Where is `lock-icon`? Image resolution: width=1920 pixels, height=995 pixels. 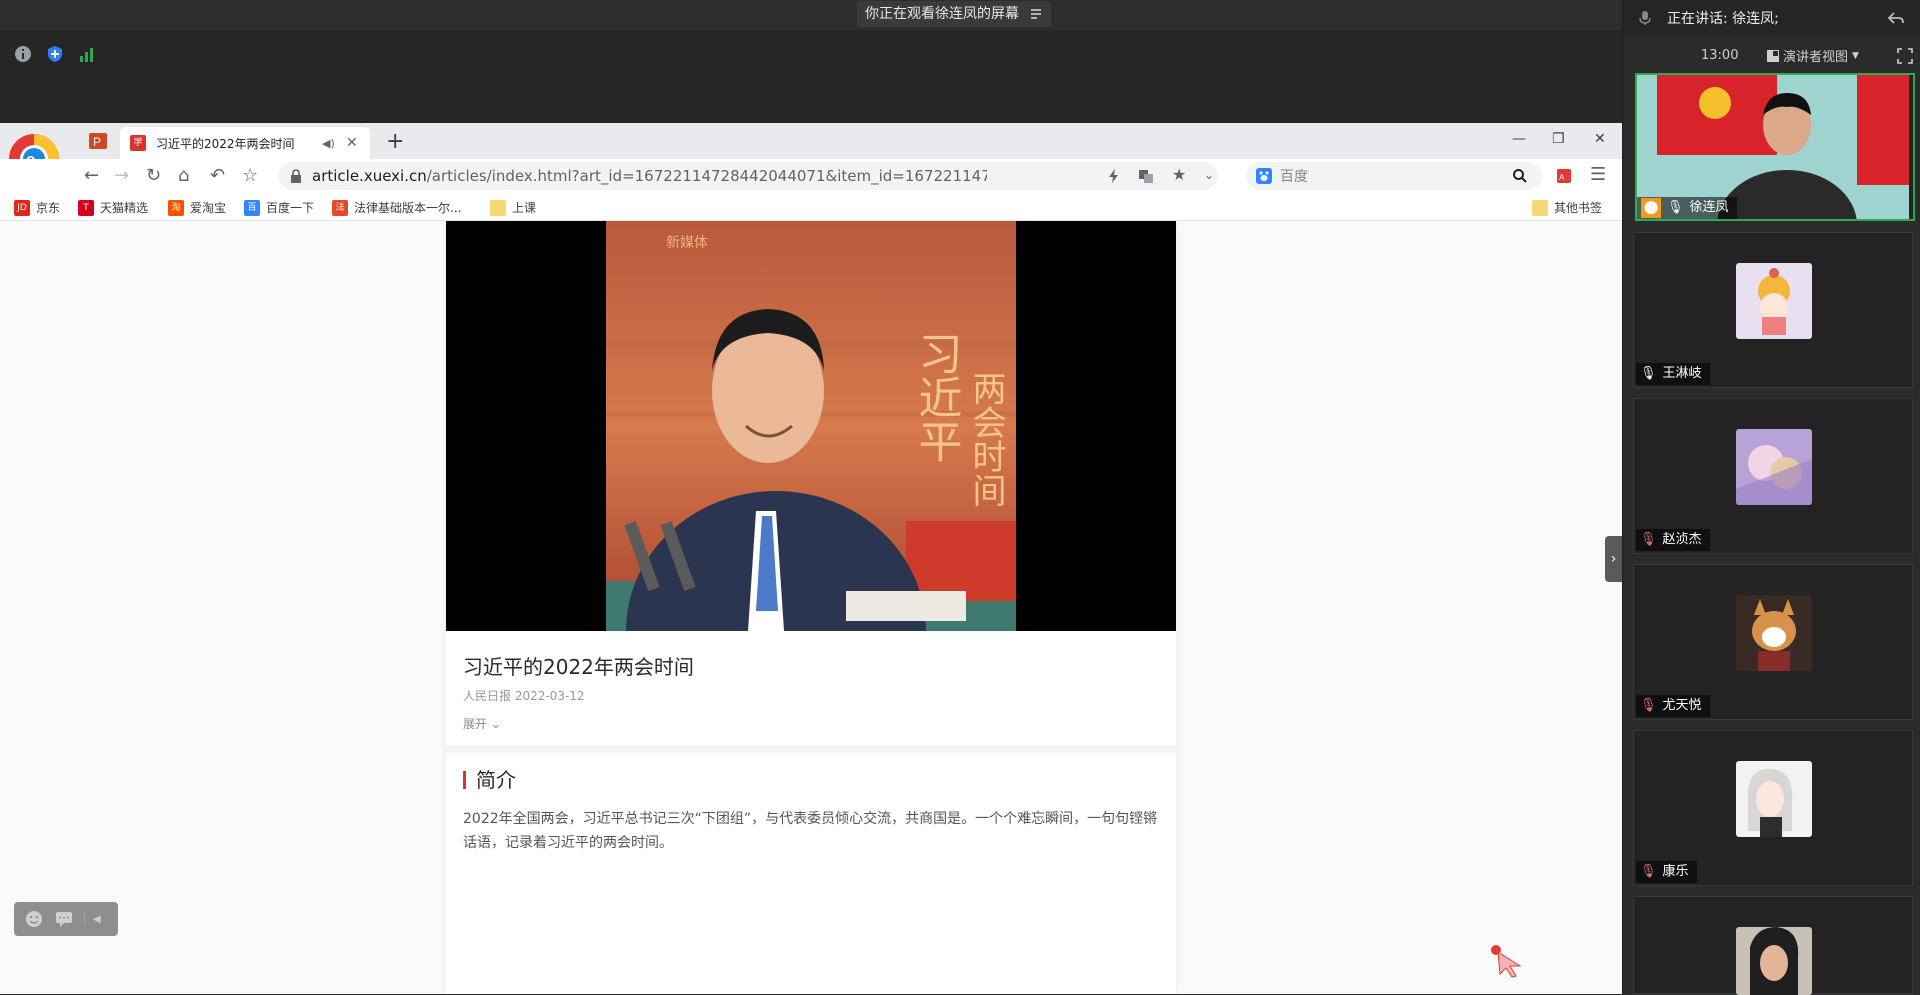 lock-icon is located at coordinates (296, 176).